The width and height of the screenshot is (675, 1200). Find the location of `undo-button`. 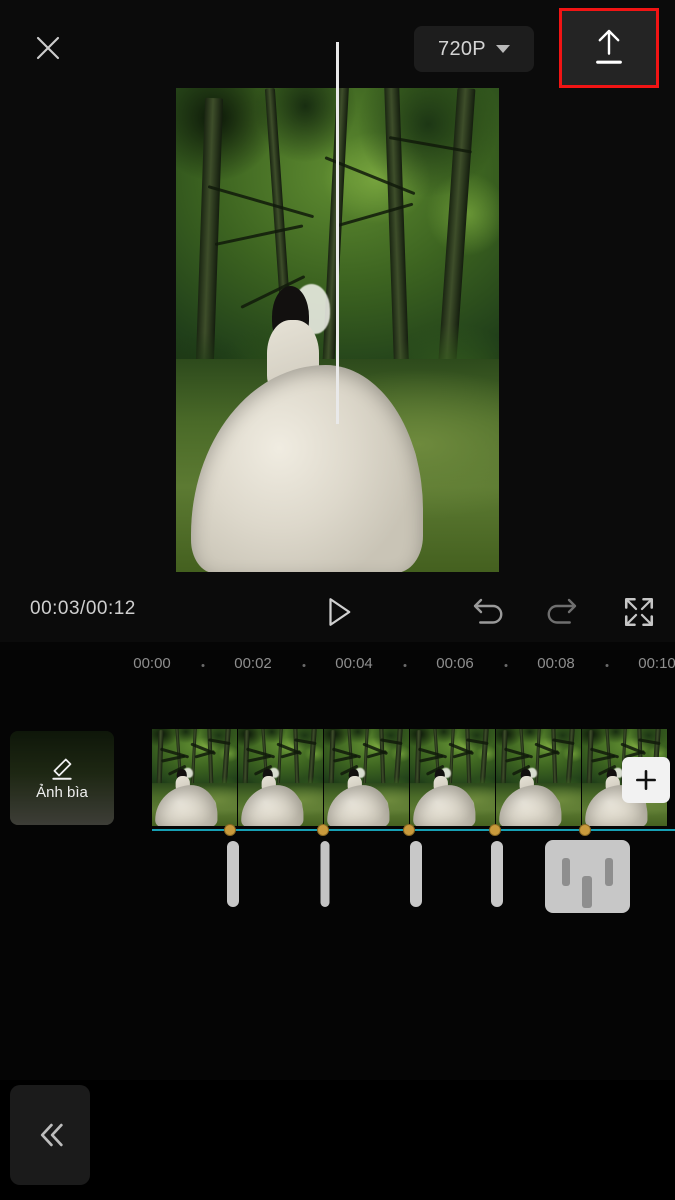

undo-button is located at coordinates (487, 612).